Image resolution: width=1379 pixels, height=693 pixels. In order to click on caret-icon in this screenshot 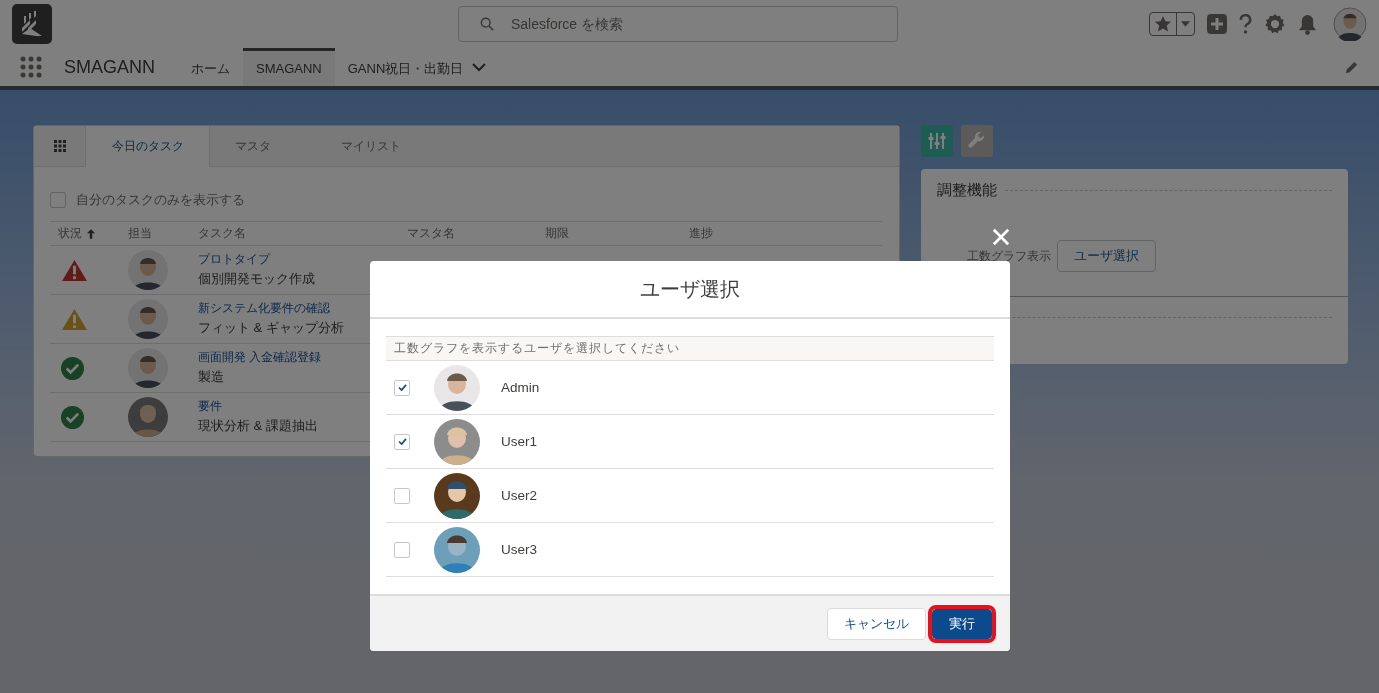, I will do `click(1185, 24)`.